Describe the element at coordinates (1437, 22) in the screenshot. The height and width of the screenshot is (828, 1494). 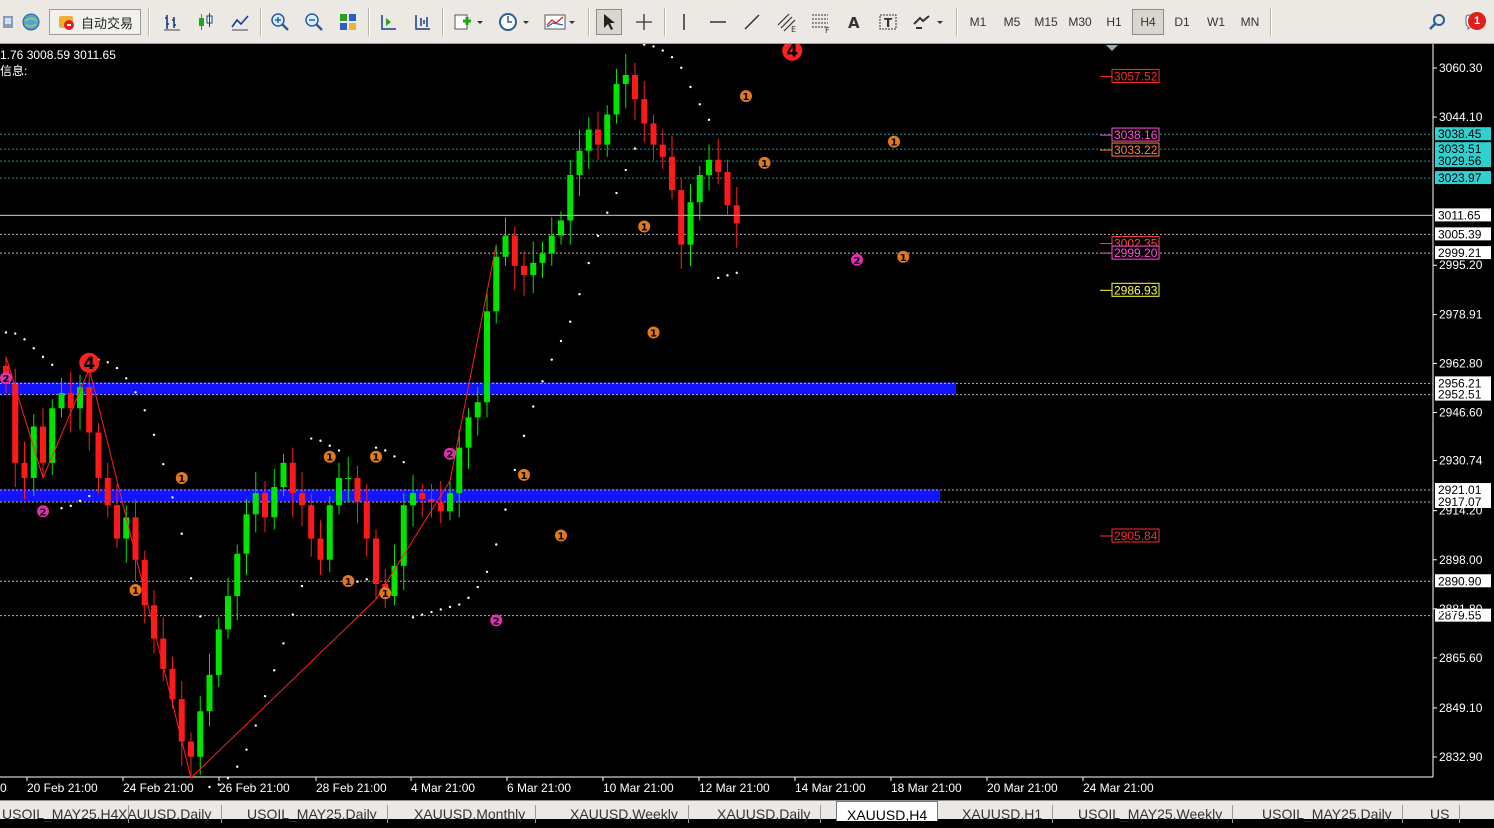
I see `search-icon` at that location.